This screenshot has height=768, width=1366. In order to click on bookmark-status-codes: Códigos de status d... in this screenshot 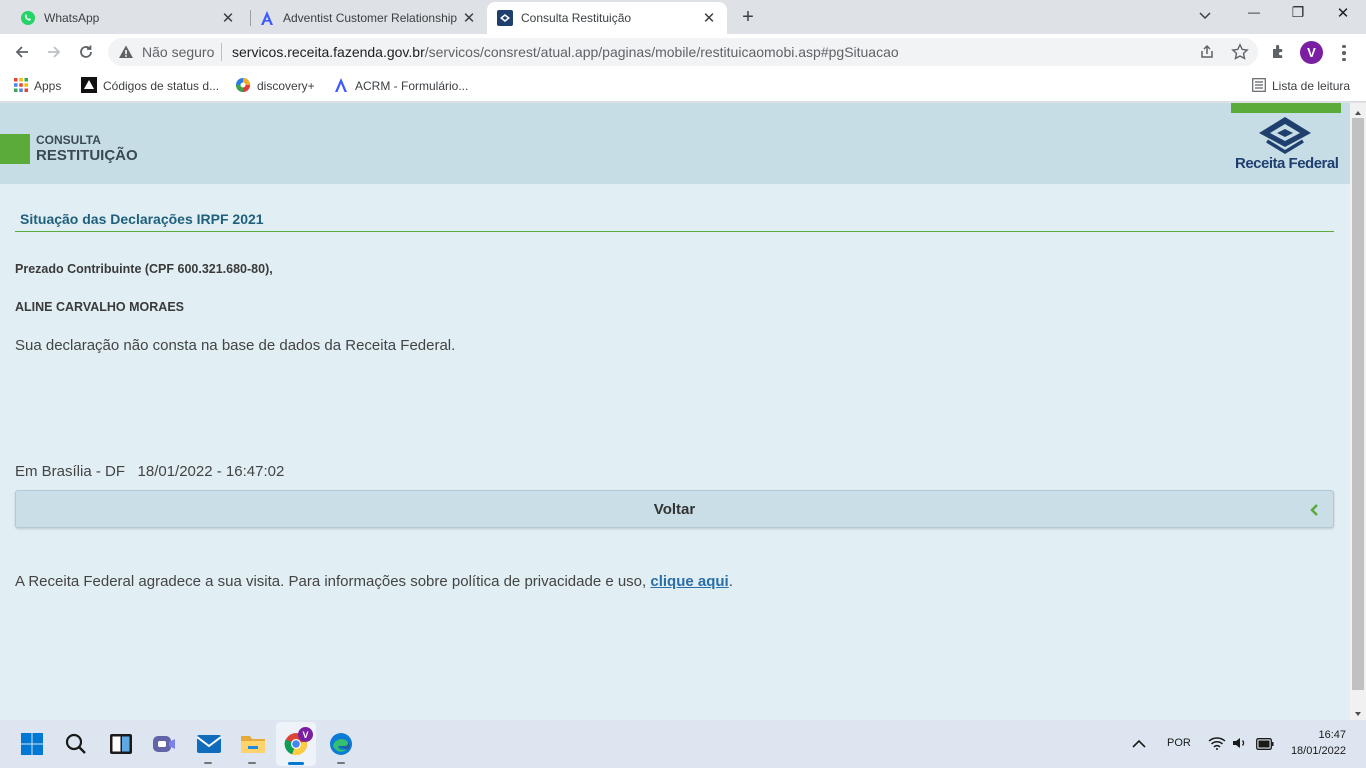, I will do `click(150, 86)`.